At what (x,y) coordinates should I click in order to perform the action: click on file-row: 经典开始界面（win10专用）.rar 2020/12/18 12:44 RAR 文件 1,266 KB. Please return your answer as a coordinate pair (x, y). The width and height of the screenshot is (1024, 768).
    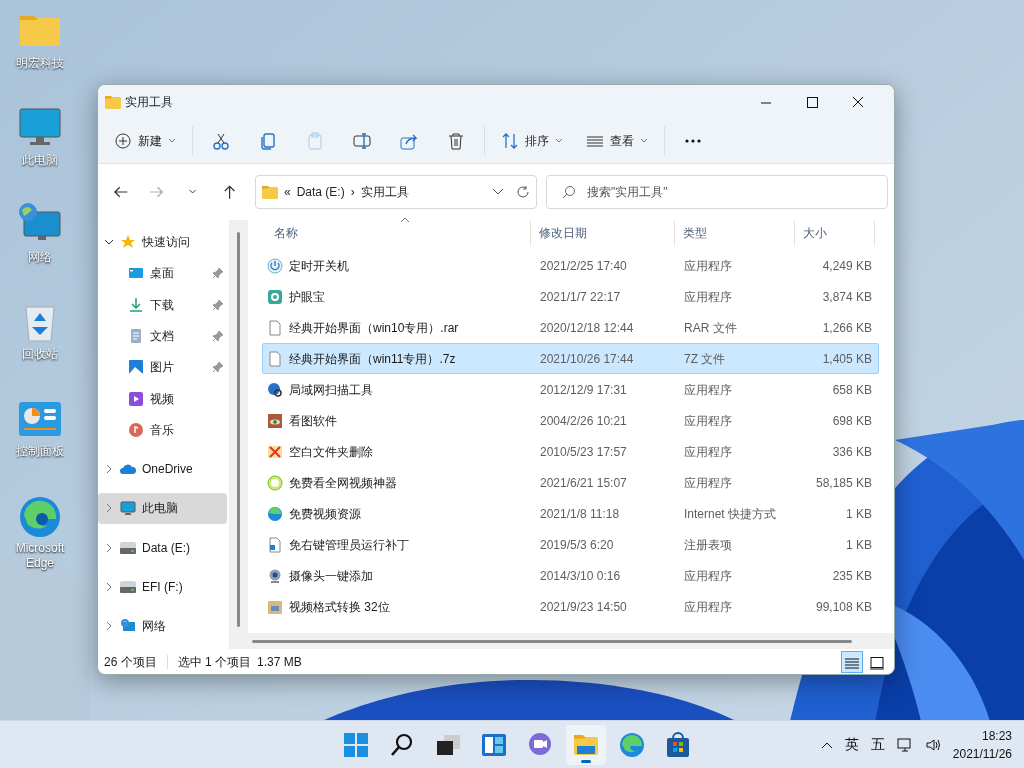
    Looking at the image, I should click on (570, 328).